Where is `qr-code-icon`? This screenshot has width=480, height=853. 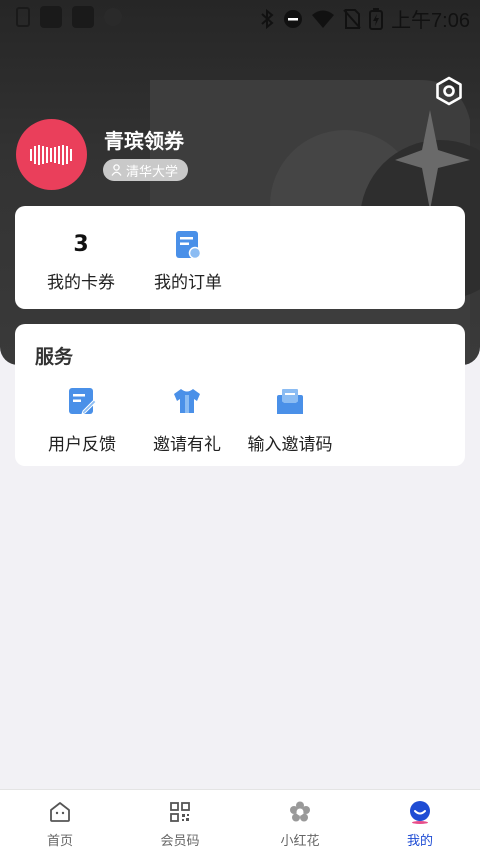
qr-code-icon is located at coordinates (180, 812).